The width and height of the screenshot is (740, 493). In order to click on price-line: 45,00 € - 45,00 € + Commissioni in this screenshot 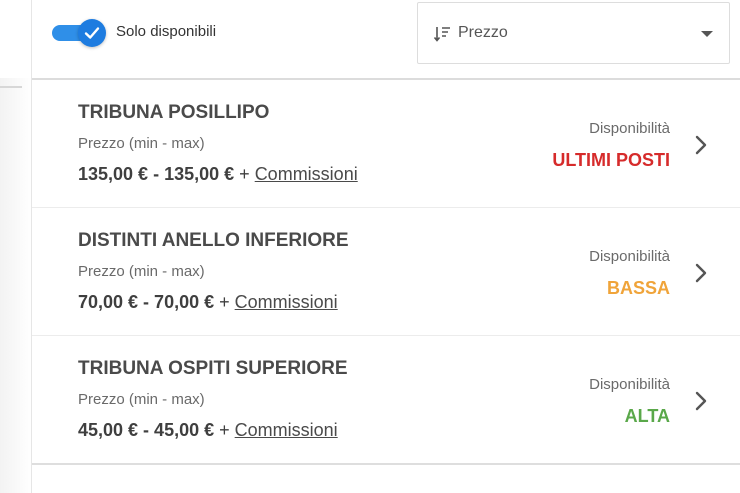, I will do `click(208, 430)`.